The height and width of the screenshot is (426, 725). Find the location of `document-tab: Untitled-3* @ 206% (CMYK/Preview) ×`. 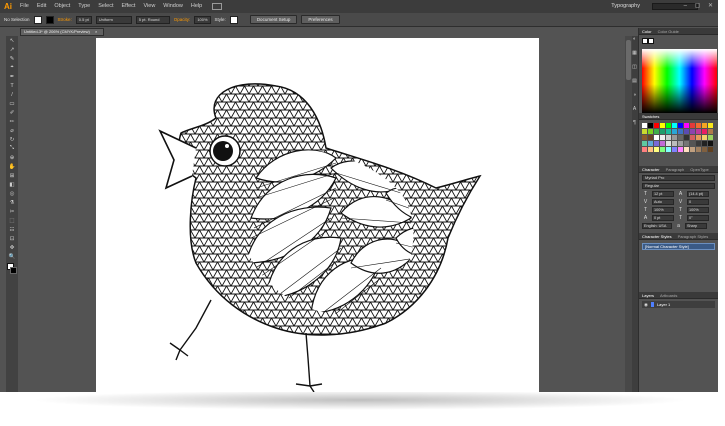

document-tab: Untitled-3* @ 206% (CMYK/Preview) × is located at coordinates (62, 32).